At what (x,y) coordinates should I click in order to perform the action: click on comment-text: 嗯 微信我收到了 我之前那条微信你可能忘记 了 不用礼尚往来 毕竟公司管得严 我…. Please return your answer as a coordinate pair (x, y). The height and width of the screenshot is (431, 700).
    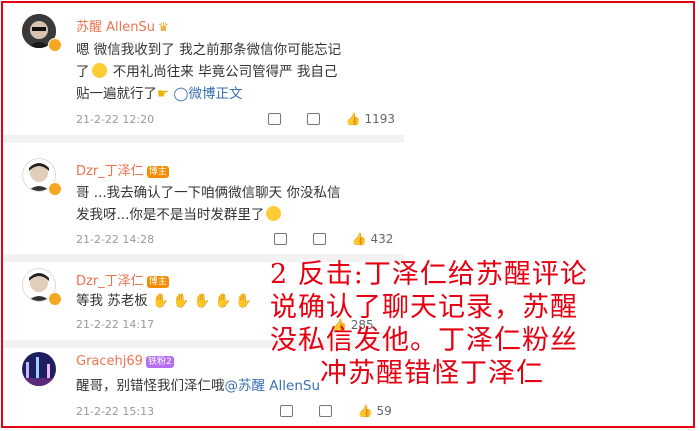
    Looking at the image, I should click on (209, 72).